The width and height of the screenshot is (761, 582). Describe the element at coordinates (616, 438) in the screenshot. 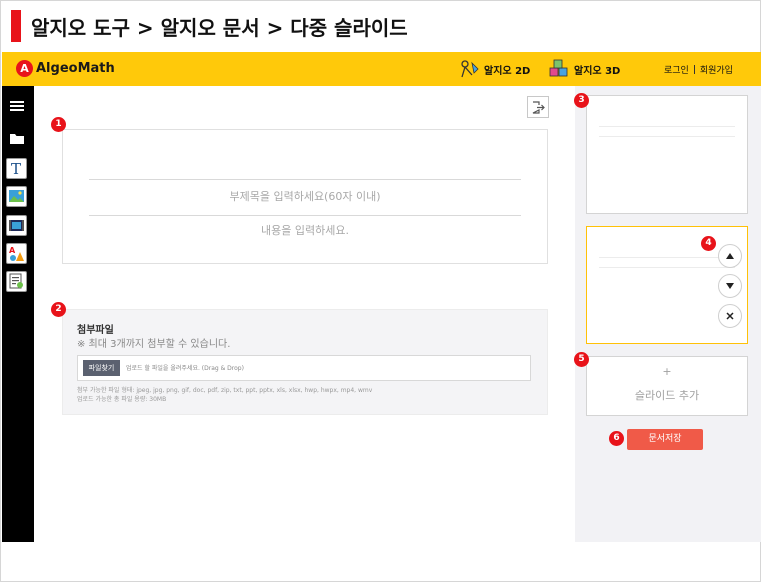

I see `marker-6: 6` at that location.